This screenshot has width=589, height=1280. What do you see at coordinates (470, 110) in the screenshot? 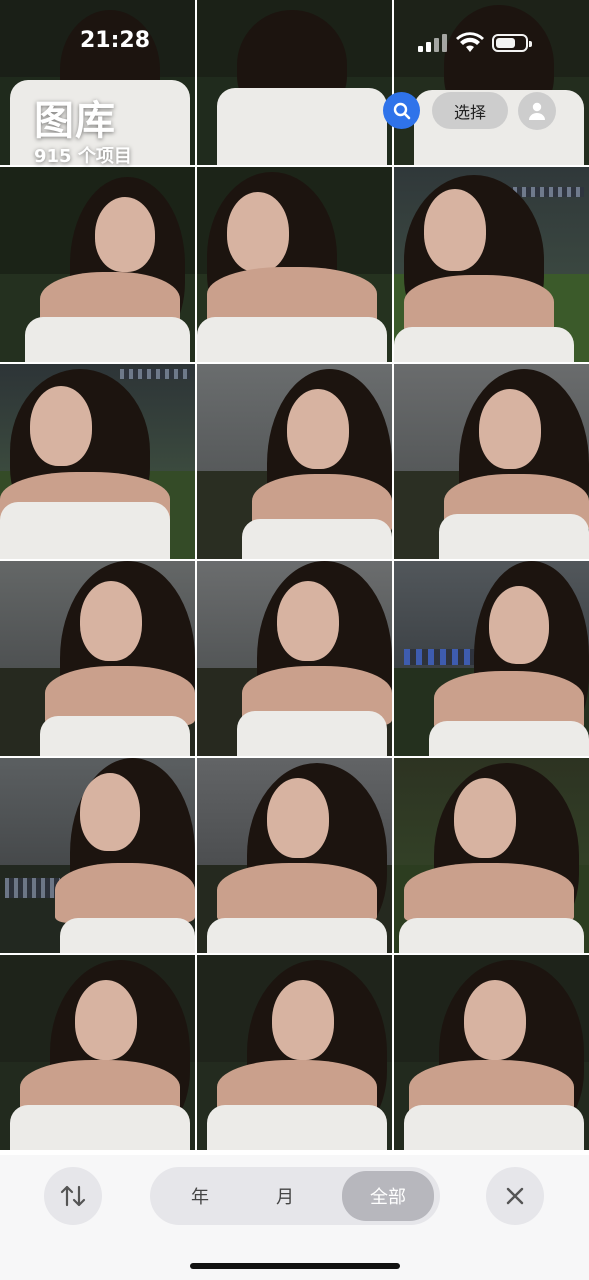
I see `select-button: 选择` at bounding box center [470, 110].